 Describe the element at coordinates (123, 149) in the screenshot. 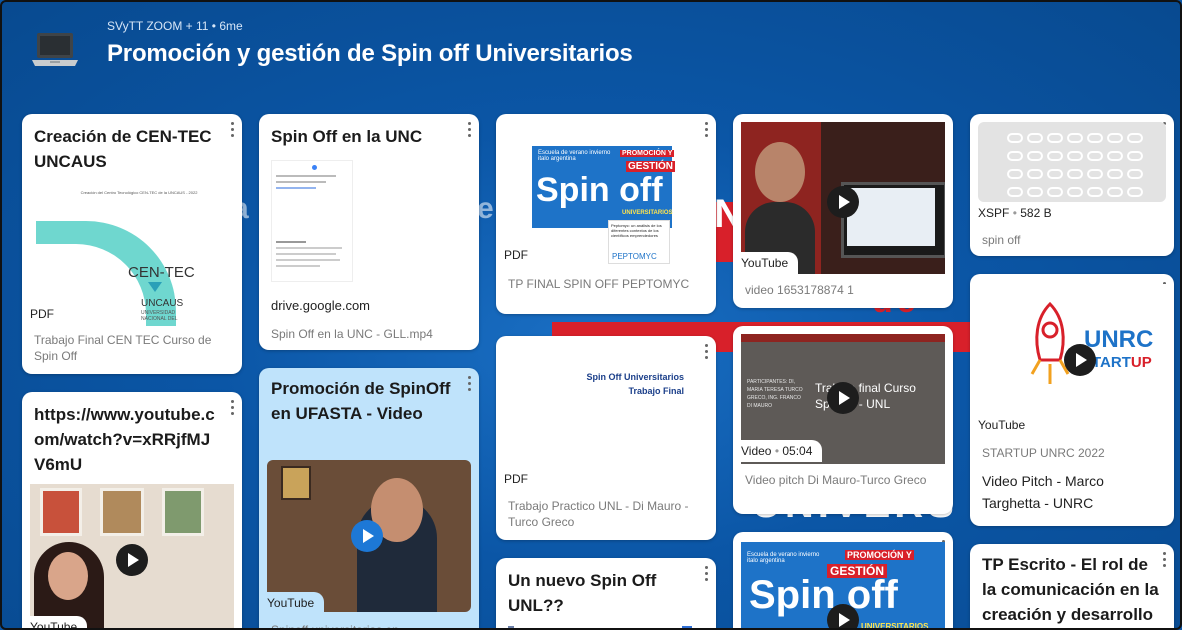

I see `post-title: Creación de CEN-TEC UNCAUS` at that location.